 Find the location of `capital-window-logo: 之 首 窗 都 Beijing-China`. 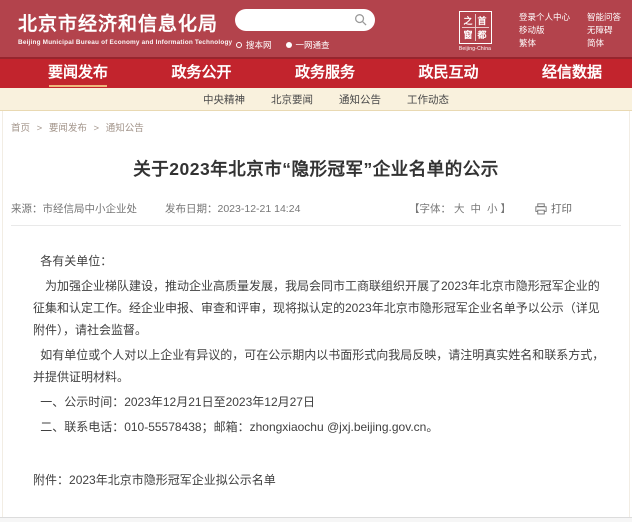

capital-window-logo: 之 首 窗 都 Beijing-China is located at coordinates (475, 31).